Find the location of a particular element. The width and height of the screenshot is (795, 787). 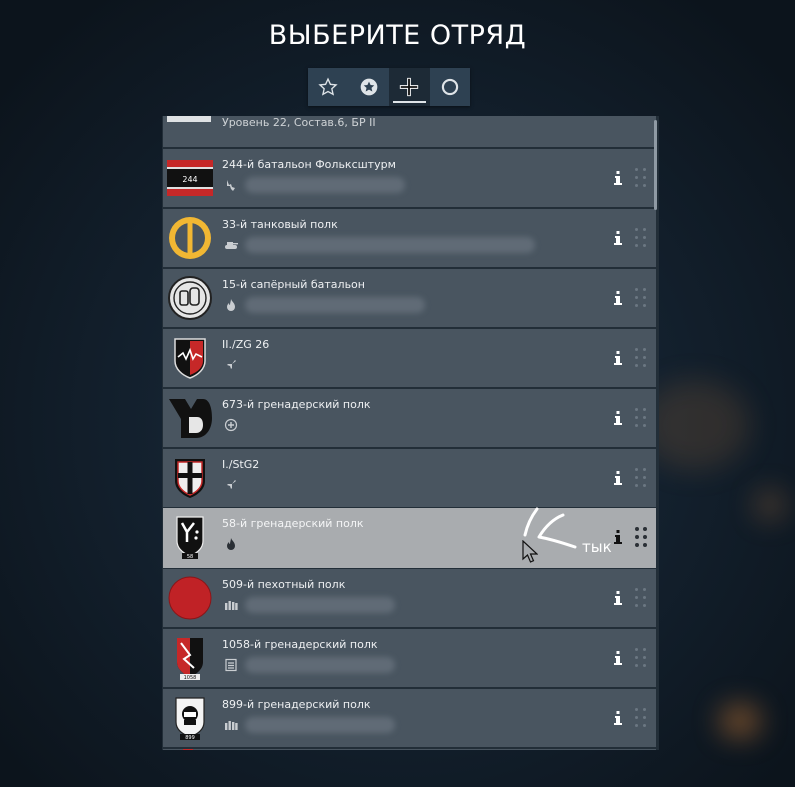

plus-circle-icon is located at coordinates (231, 425).